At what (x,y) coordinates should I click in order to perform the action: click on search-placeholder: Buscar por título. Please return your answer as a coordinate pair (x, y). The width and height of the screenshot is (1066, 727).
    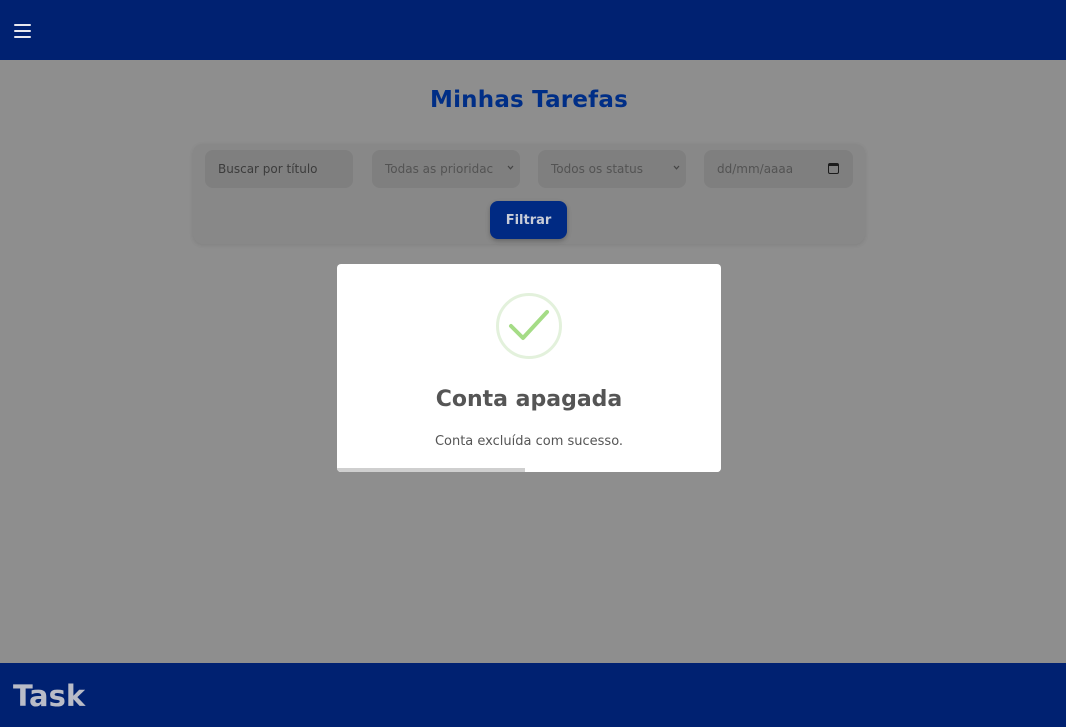
    Looking at the image, I should click on (268, 169).